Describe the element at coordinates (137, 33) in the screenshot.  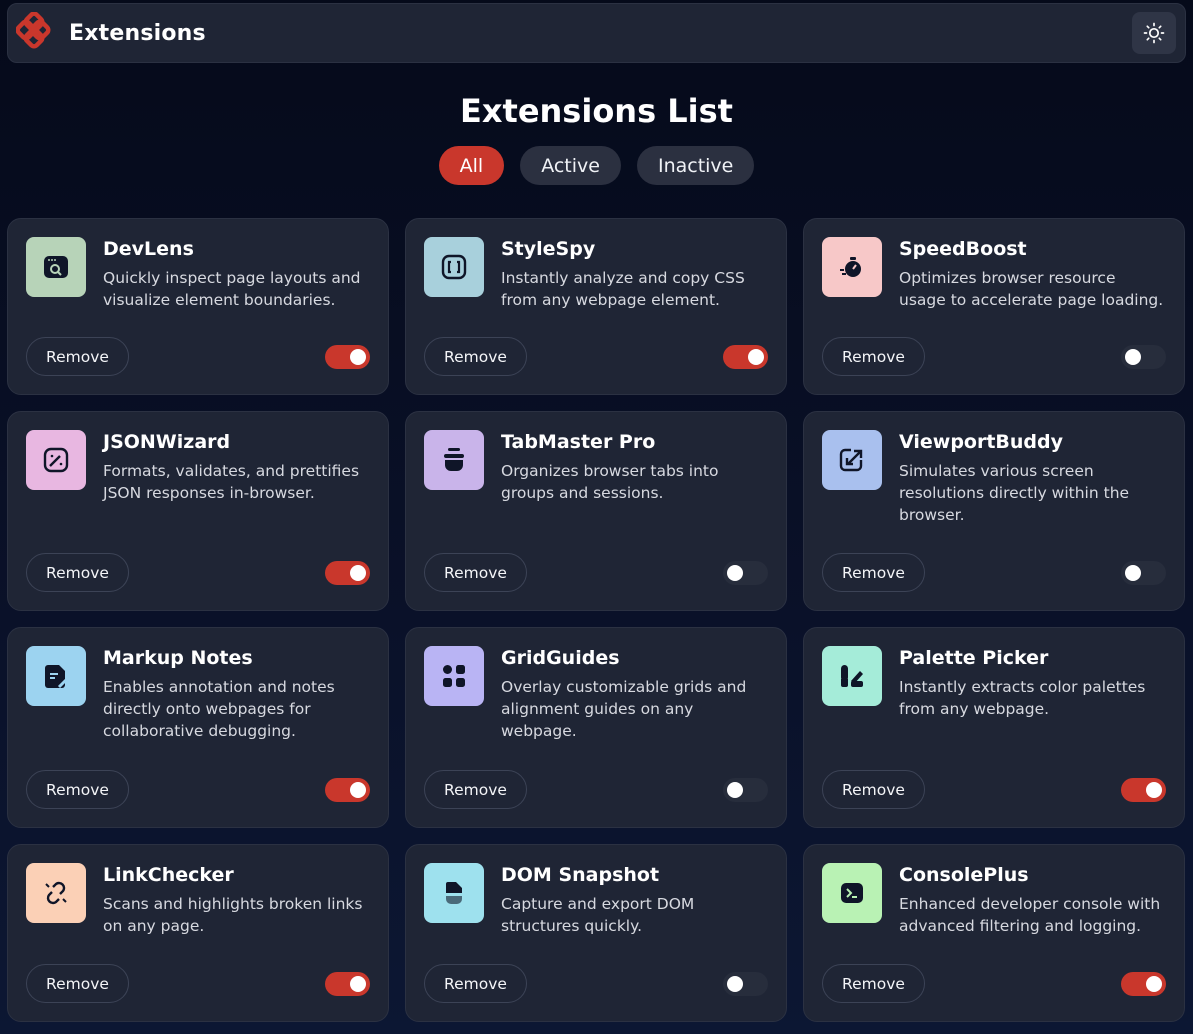
I see `brand-title: Extensions` at that location.